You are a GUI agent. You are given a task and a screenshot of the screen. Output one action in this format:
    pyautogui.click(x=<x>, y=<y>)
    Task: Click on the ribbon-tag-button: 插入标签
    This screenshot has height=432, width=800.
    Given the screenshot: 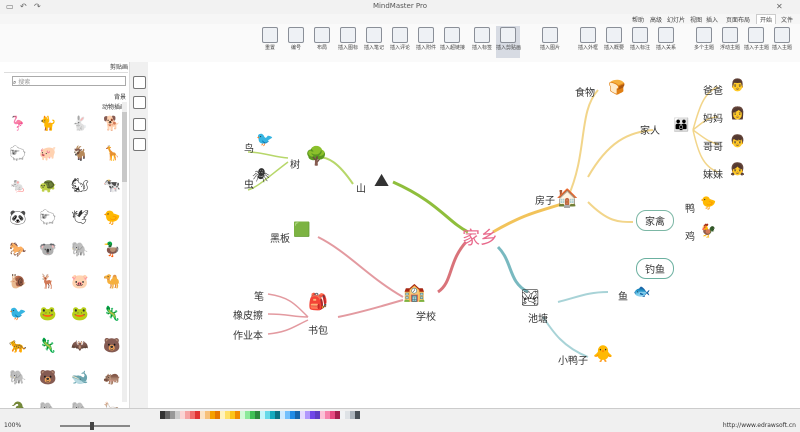 What is the action you would take?
    pyautogui.click(x=482, y=42)
    